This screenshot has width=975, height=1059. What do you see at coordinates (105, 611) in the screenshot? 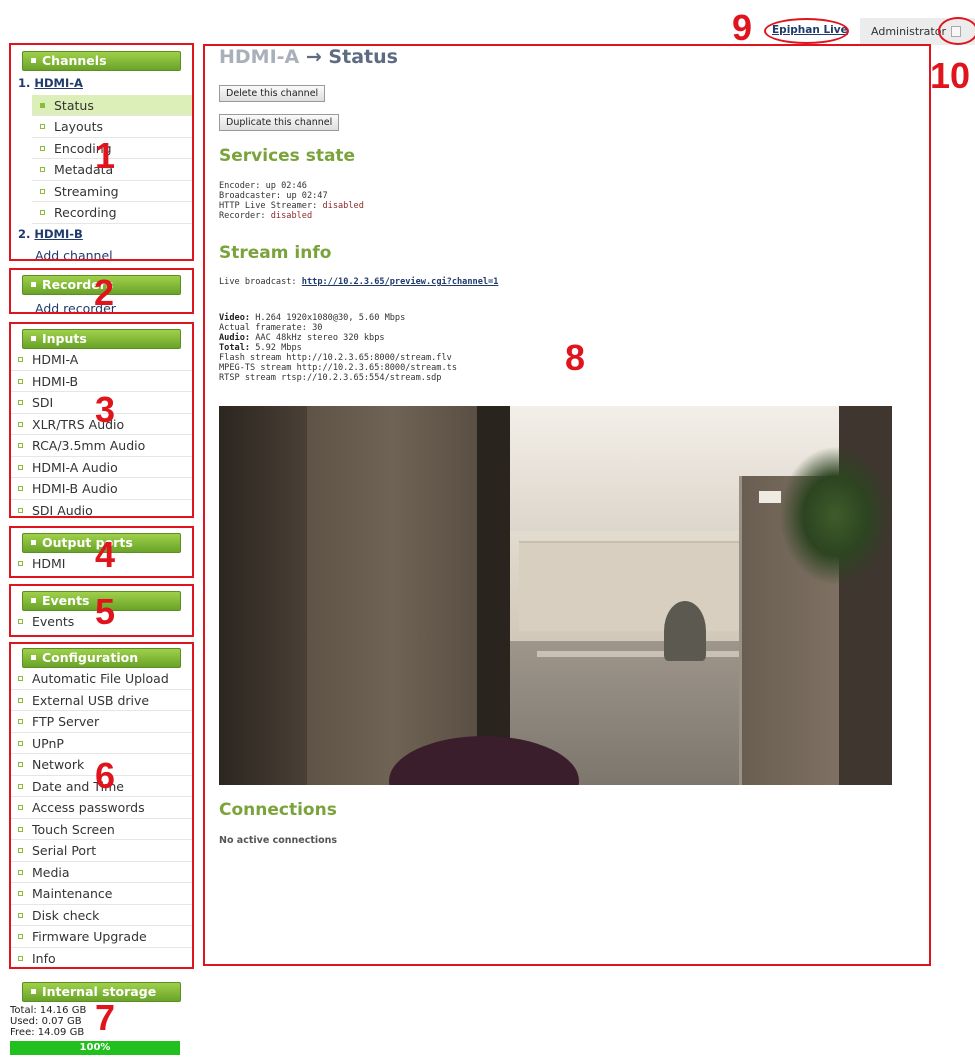
I see `annotation-label-5: 5` at bounding box center [105, 611].